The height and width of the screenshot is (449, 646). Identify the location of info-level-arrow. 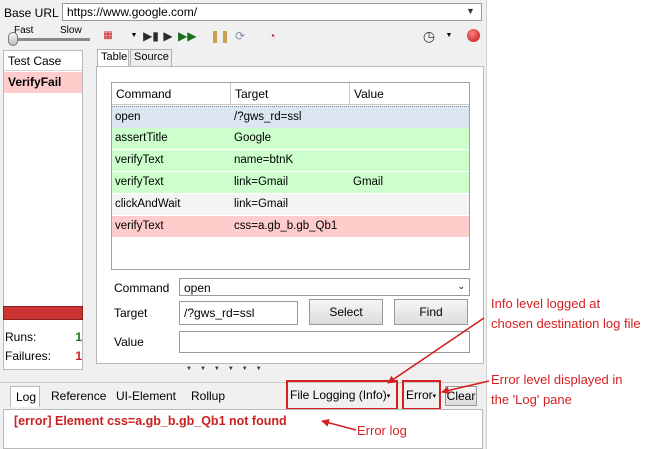
(436, 350).